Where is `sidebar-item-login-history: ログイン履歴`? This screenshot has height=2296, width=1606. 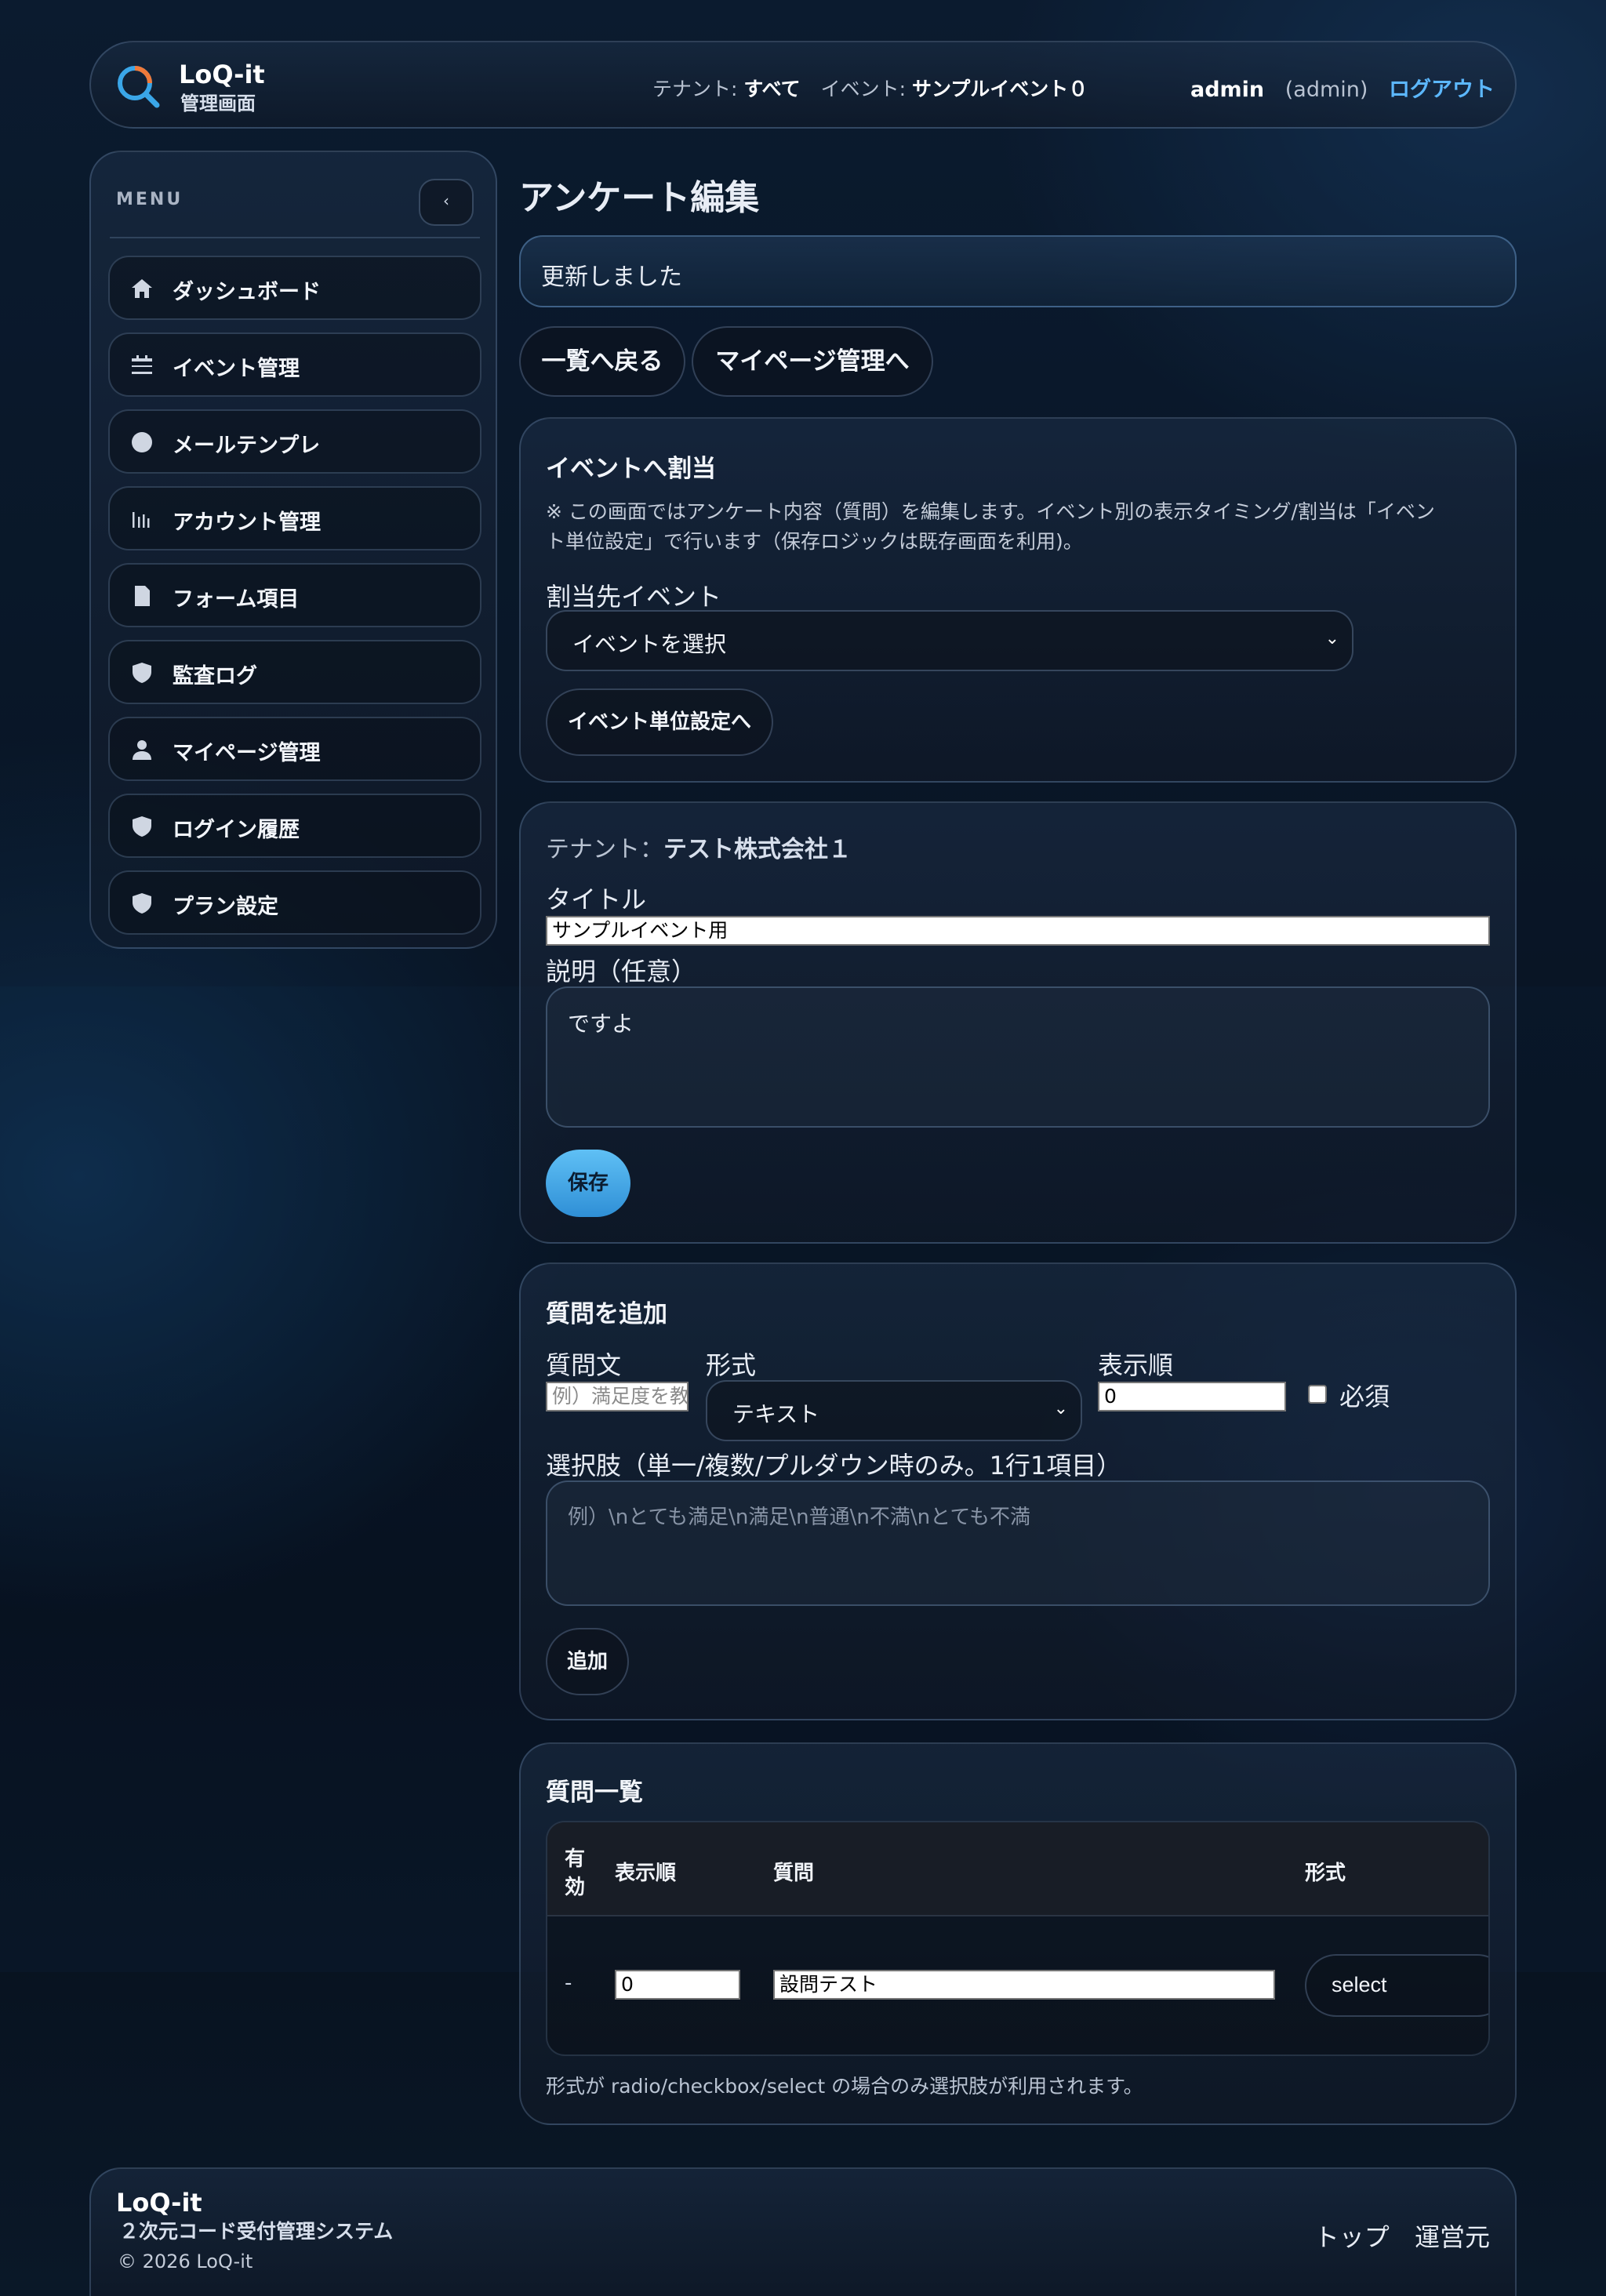 sidebar-item-login-history: ログイン履歴 is located at coordinates (294, 826).